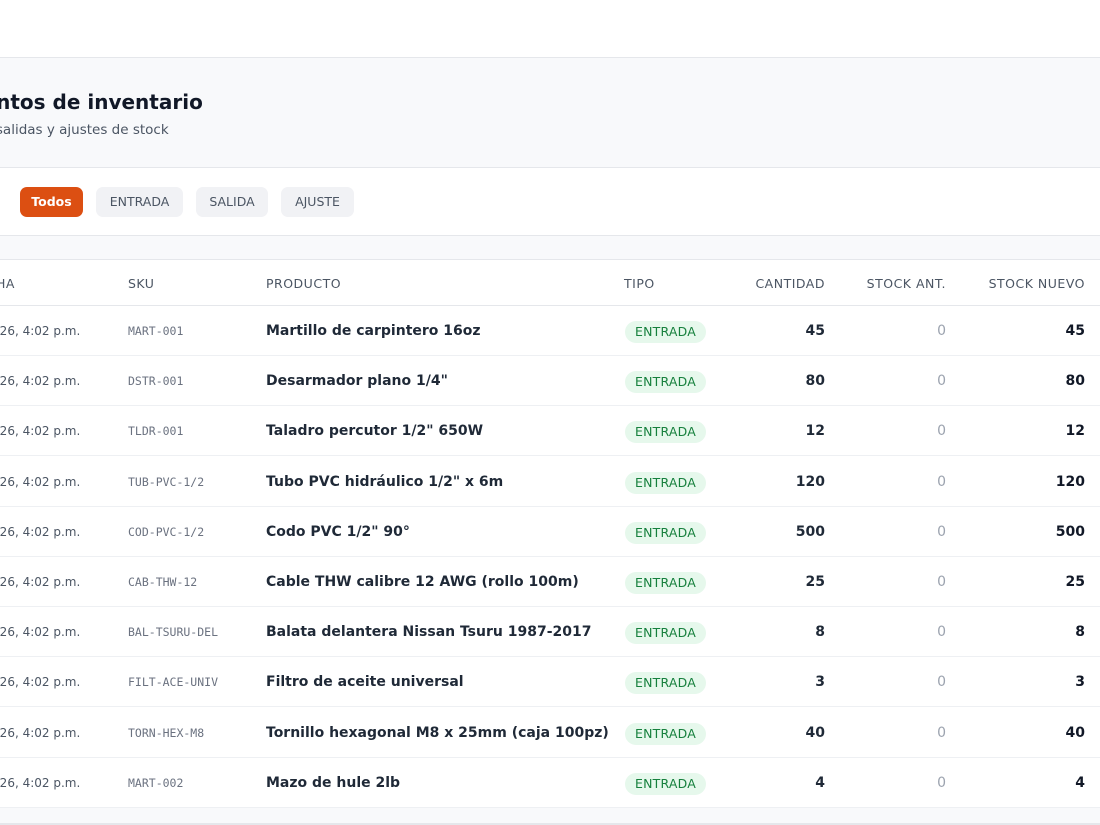 Image resolution: width=1100 pixels, height=825 pixels. What do you see at coordinates (101, 102) in the screenshot?
I see `page-title: imientos de inventario` at bounding box center [101, 102].